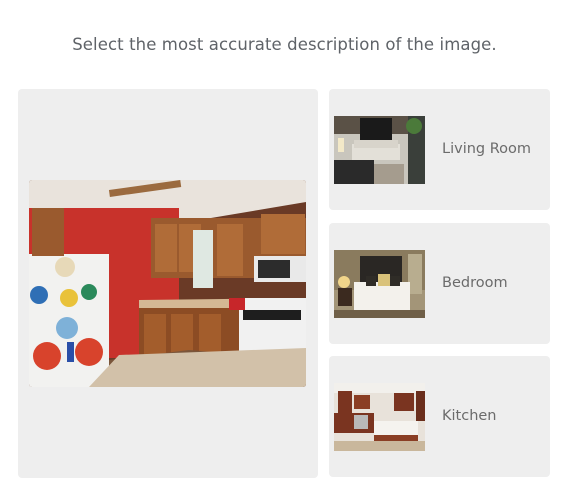 Image resolution: width=569 pixels, height=497 pixels. Describe the element at coordinates (439, 149) in the screenshot. I see `option-living-room: Living Room` at that location.